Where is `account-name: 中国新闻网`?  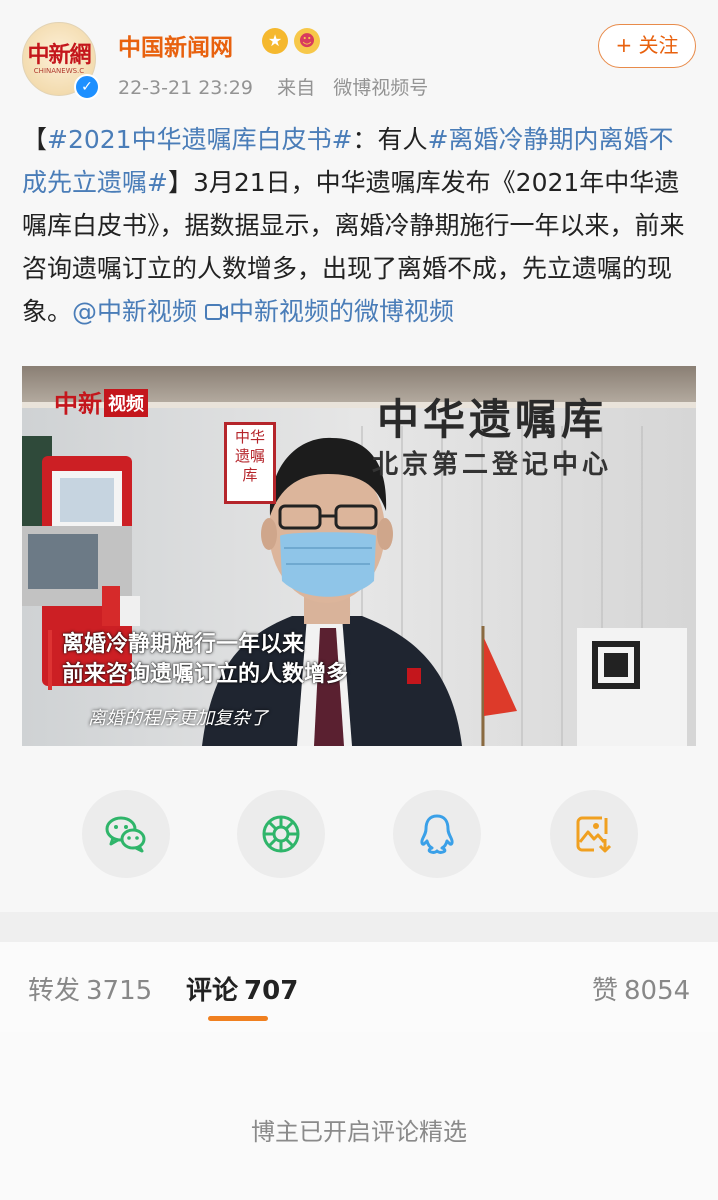
account-name: 中国新闻网 is located at coordinates (175, 45).